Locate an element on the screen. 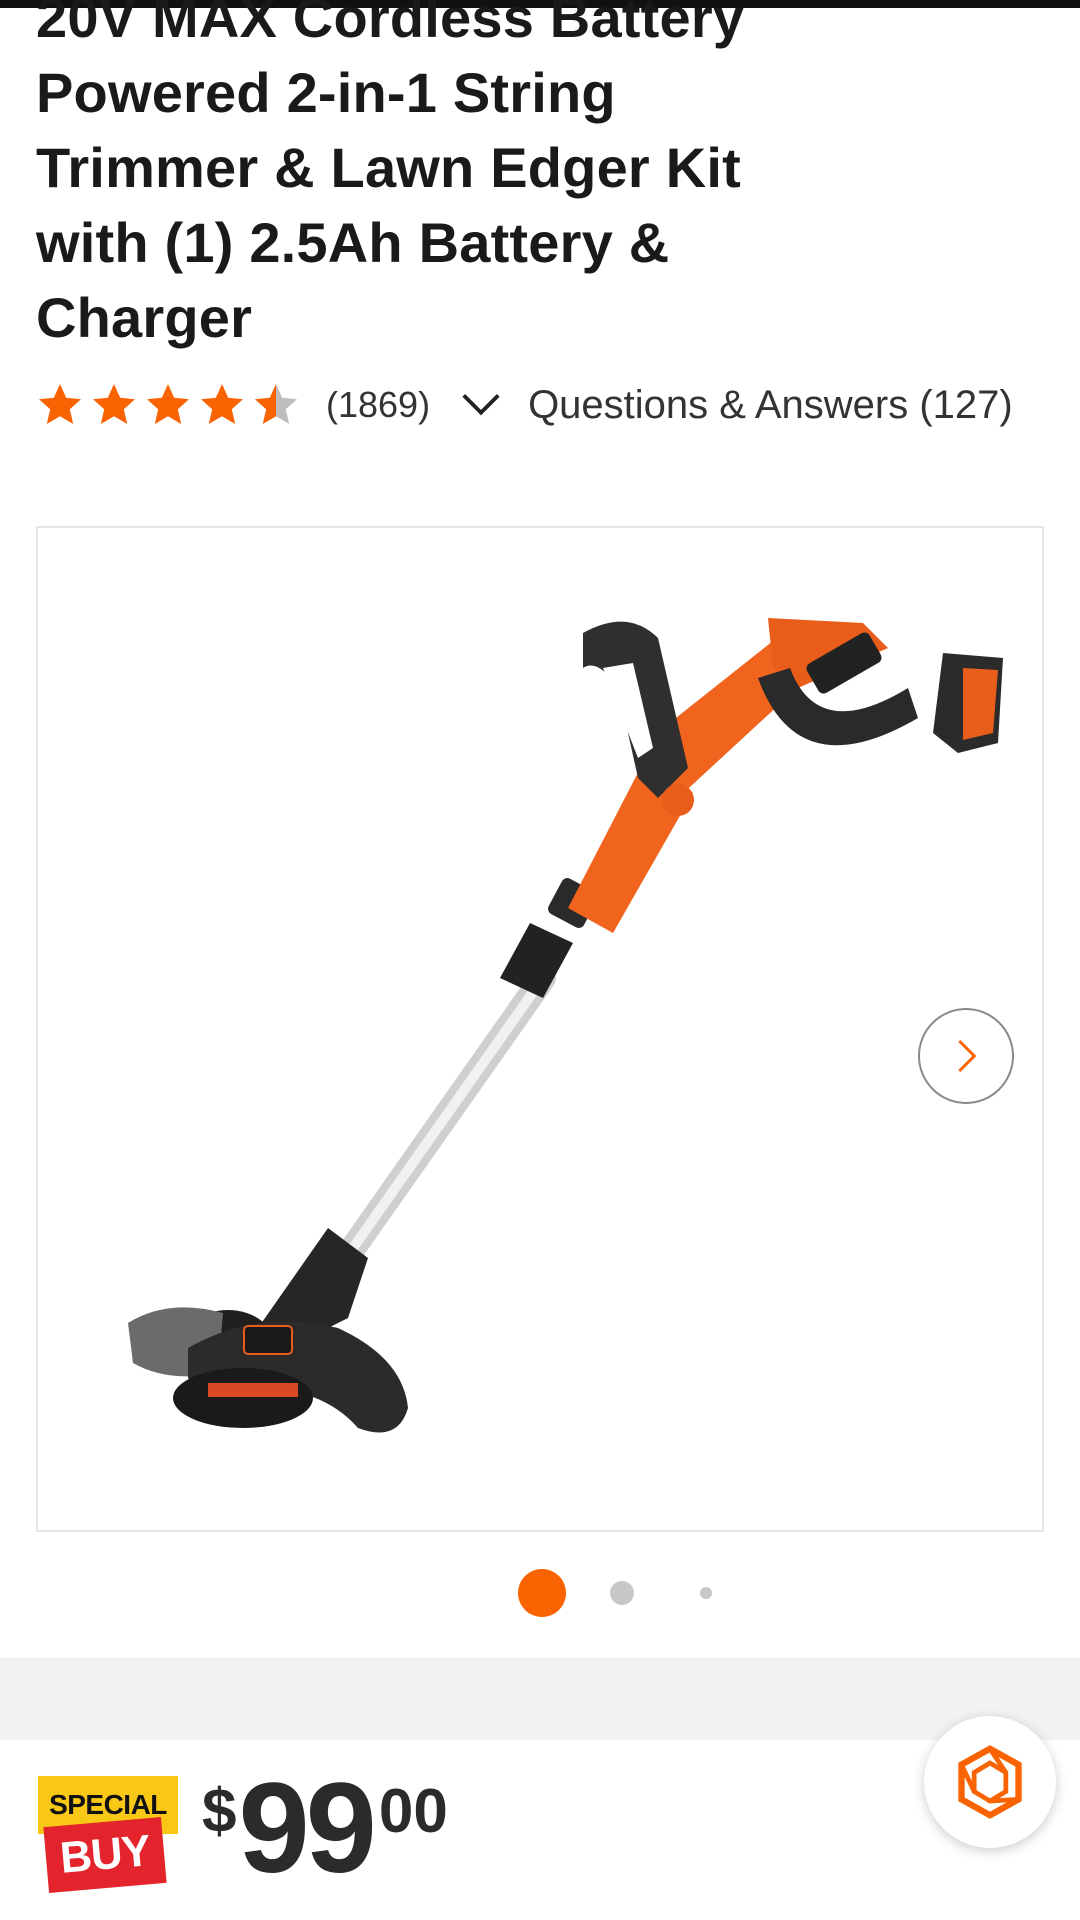 The image size is (1080, 1920). product-price: $ 99 00 is located at coordinates (325, 1839).